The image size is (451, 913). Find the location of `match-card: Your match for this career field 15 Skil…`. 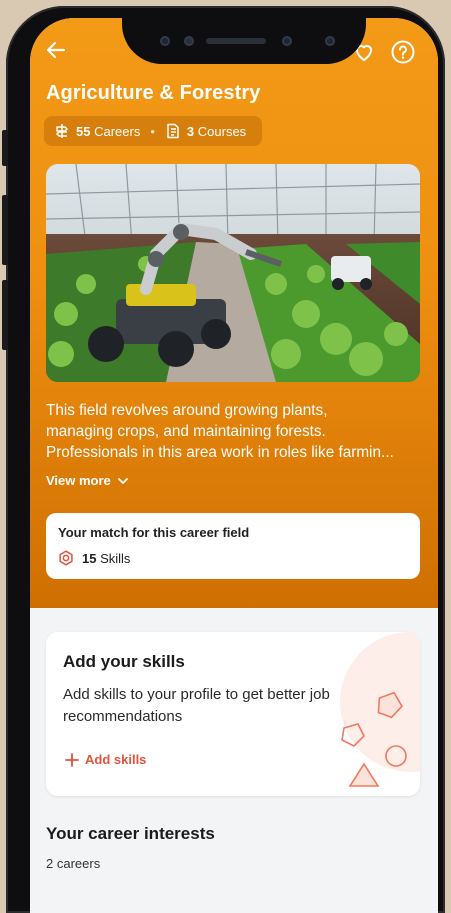

match-card: Your match for this career field 15 Skil… is located at coordinates (233, 546).